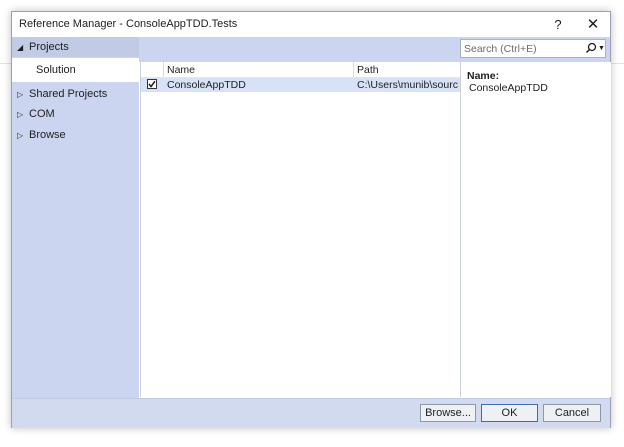  What do you see at coordinates (42, 114) in the screenshot?
I see `nav-item-label: COM` at bounding box center [42, 114].